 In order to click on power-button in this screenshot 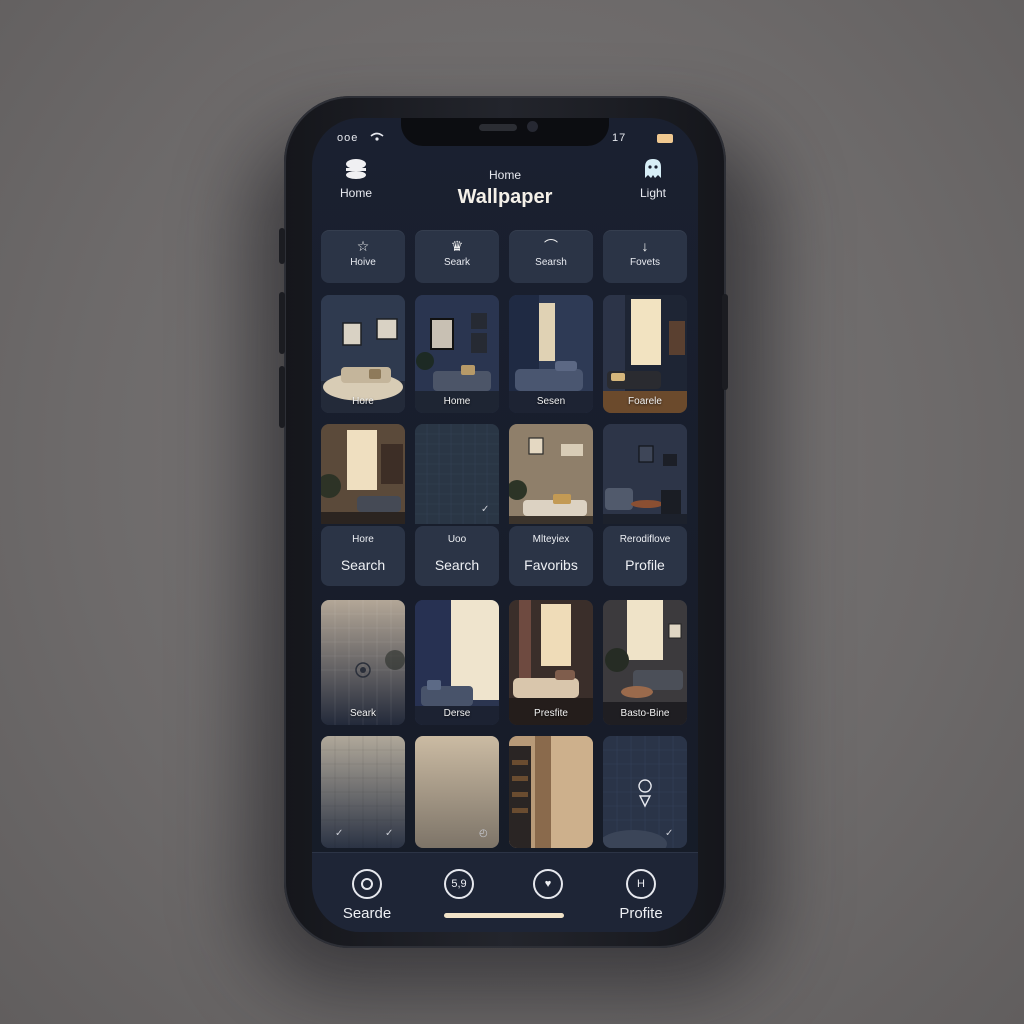, I will do `click(725, 342)`.